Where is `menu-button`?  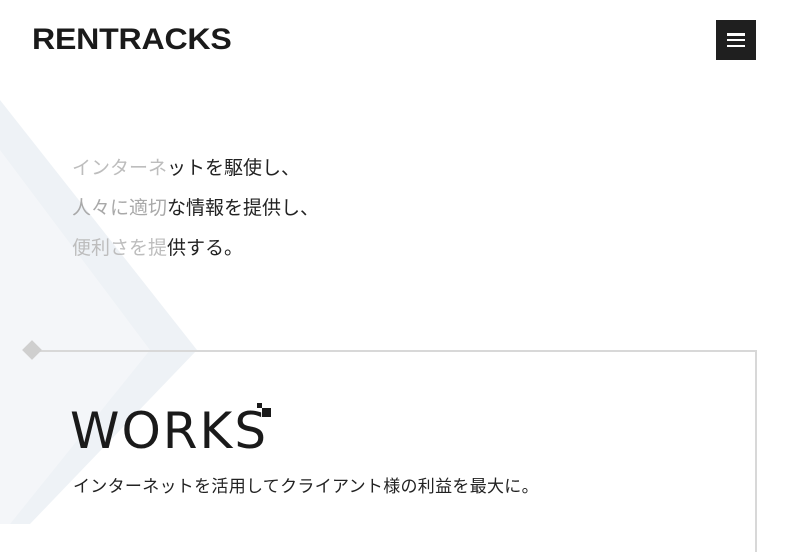 menu-button is located at coordinates (736, 40).